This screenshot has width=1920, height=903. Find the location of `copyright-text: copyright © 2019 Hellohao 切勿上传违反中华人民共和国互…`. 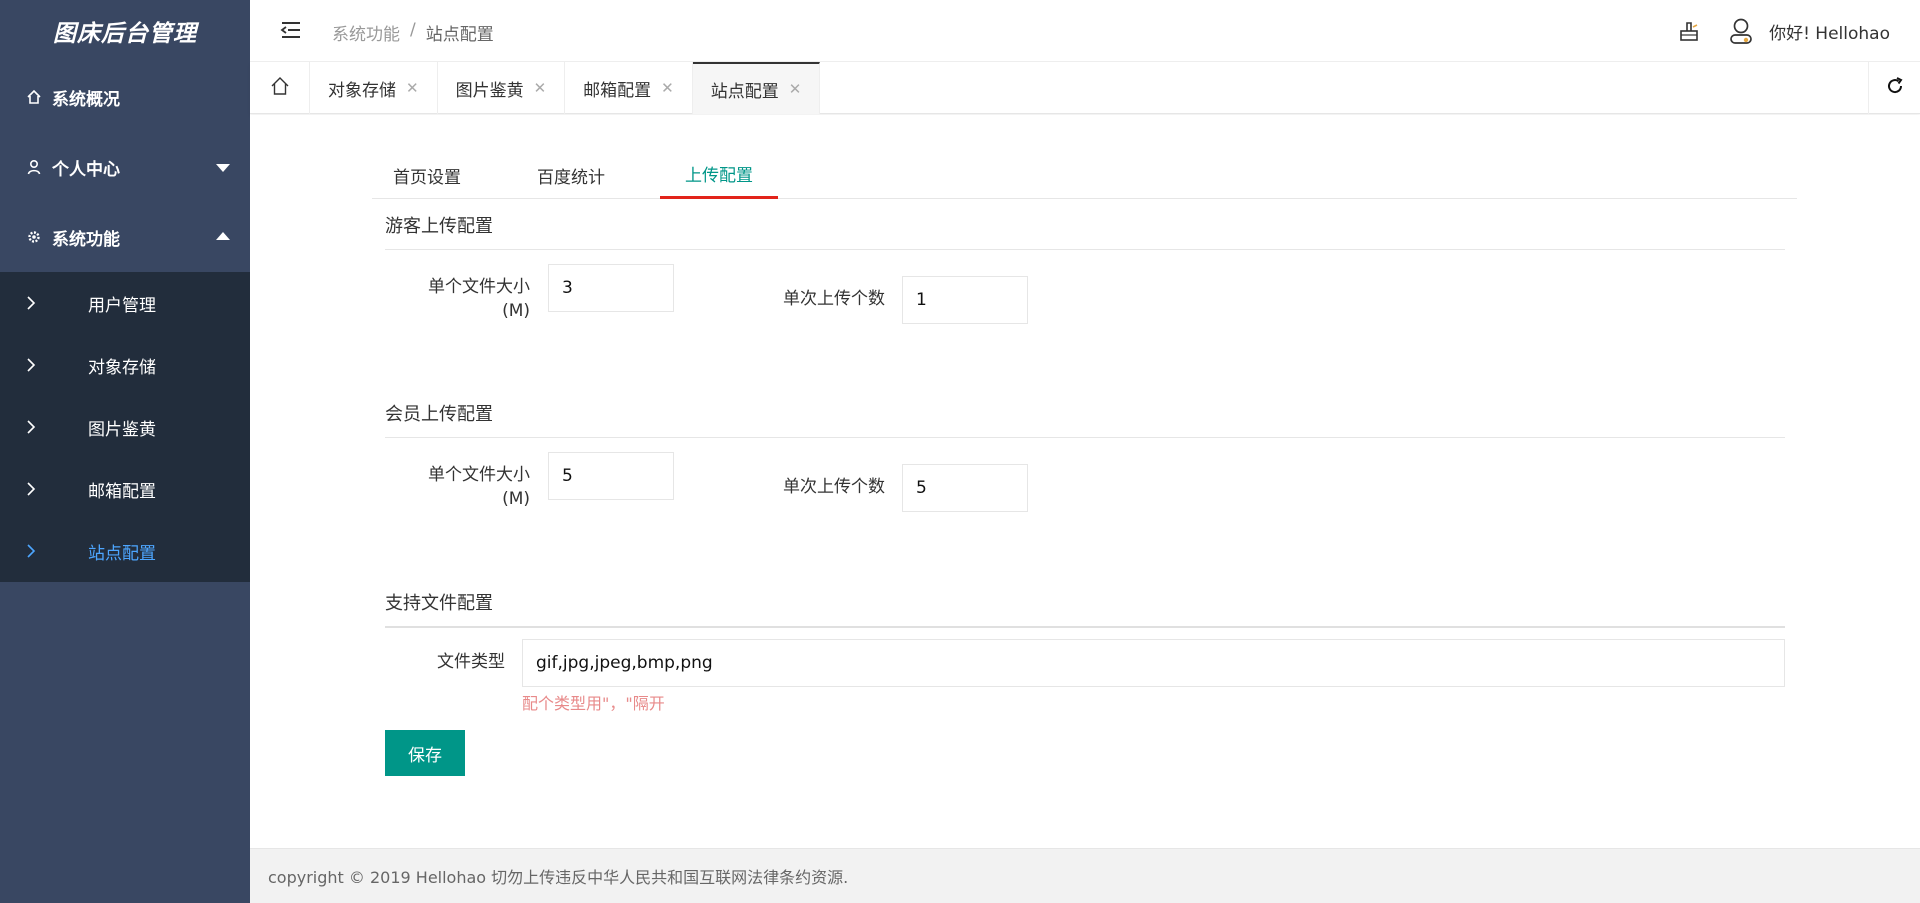

copyright-text: copyright © 2019 Hellohao 切勿上传违反中华人民共和国互… is located at coordinates (558, 877).